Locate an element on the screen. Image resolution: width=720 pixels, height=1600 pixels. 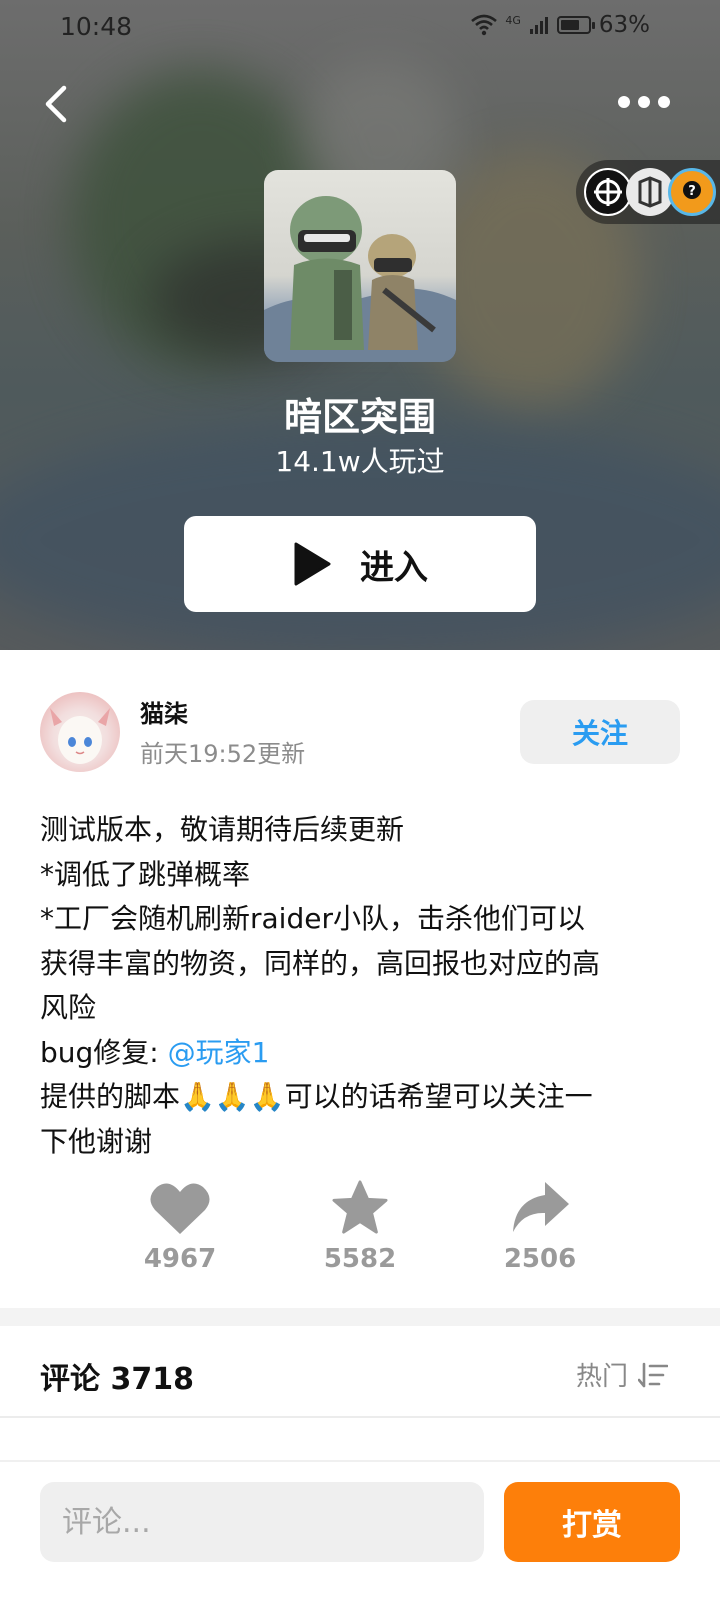
comments-title: 评论 3718 is located at coordinates (117, 1379).